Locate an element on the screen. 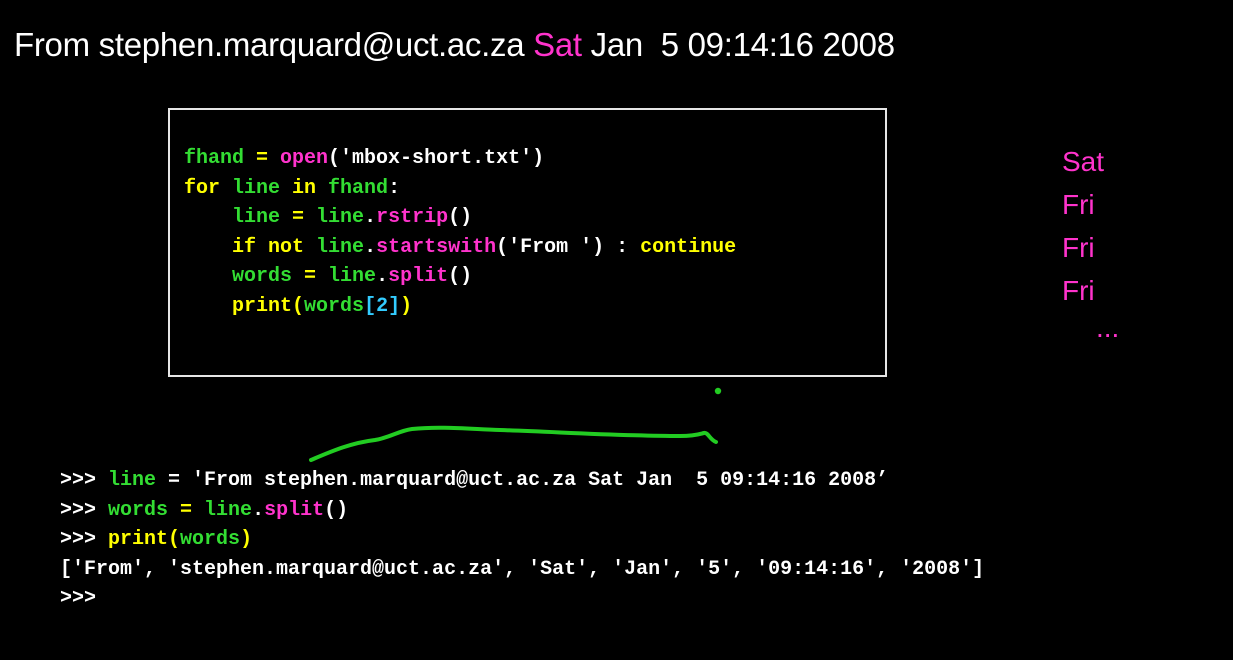  code-line-3: line = line.rstrip() is located at coordinates (352, 218).